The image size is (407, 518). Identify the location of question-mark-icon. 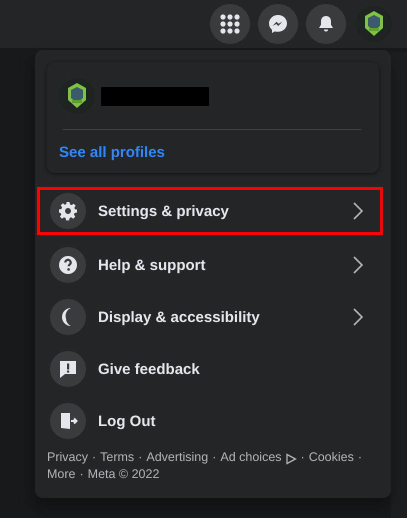
(68, 265).